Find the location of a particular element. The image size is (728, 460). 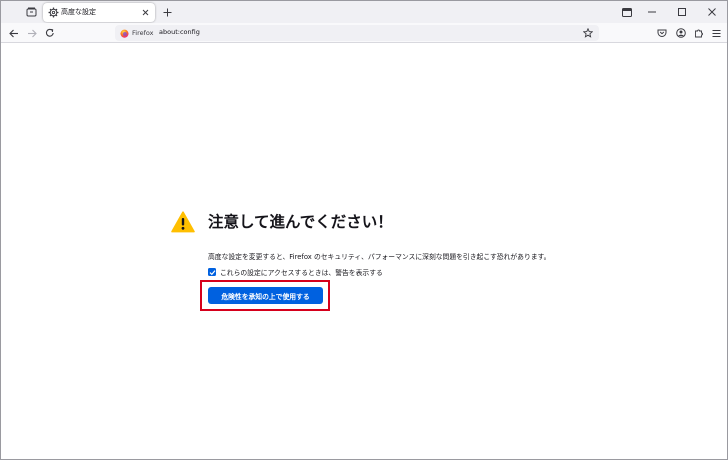

window-controls is located at coordinates (682, 12).